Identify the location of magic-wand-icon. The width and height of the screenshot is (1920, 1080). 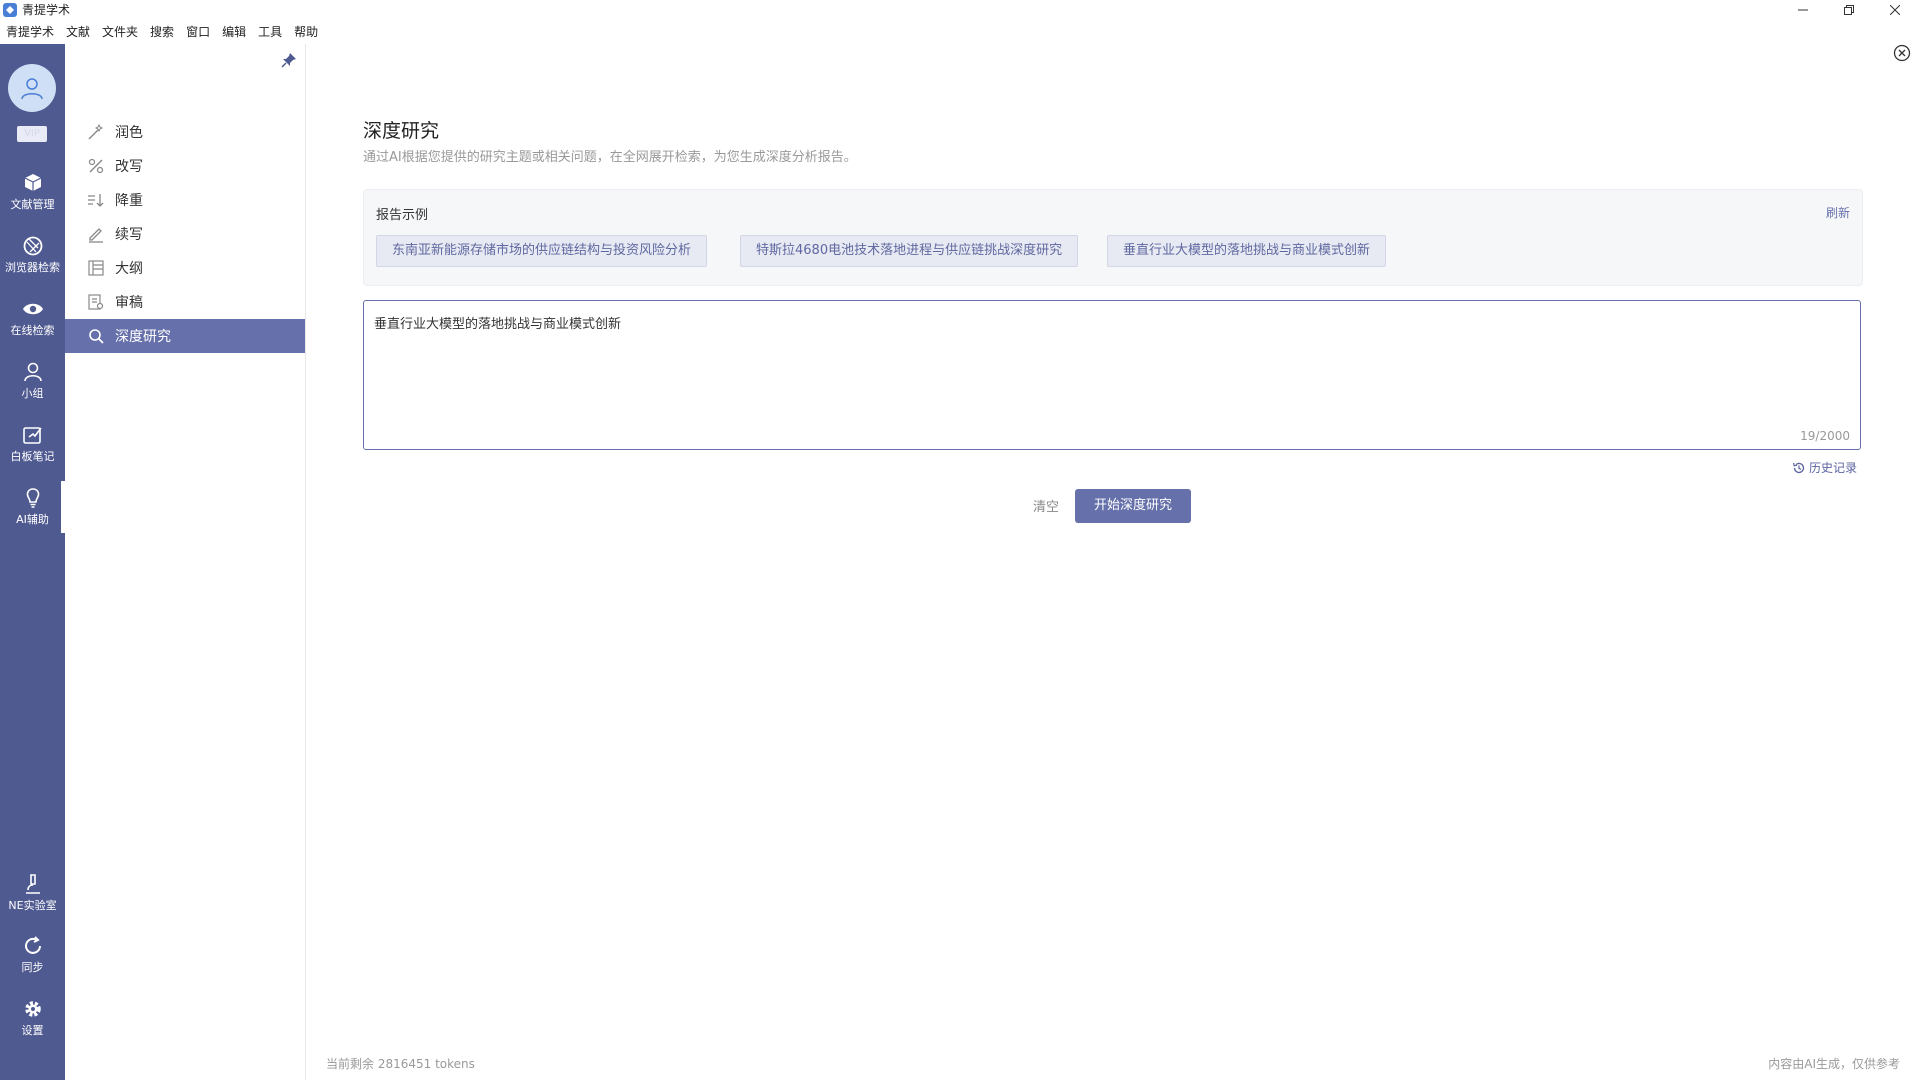
(96, 132).